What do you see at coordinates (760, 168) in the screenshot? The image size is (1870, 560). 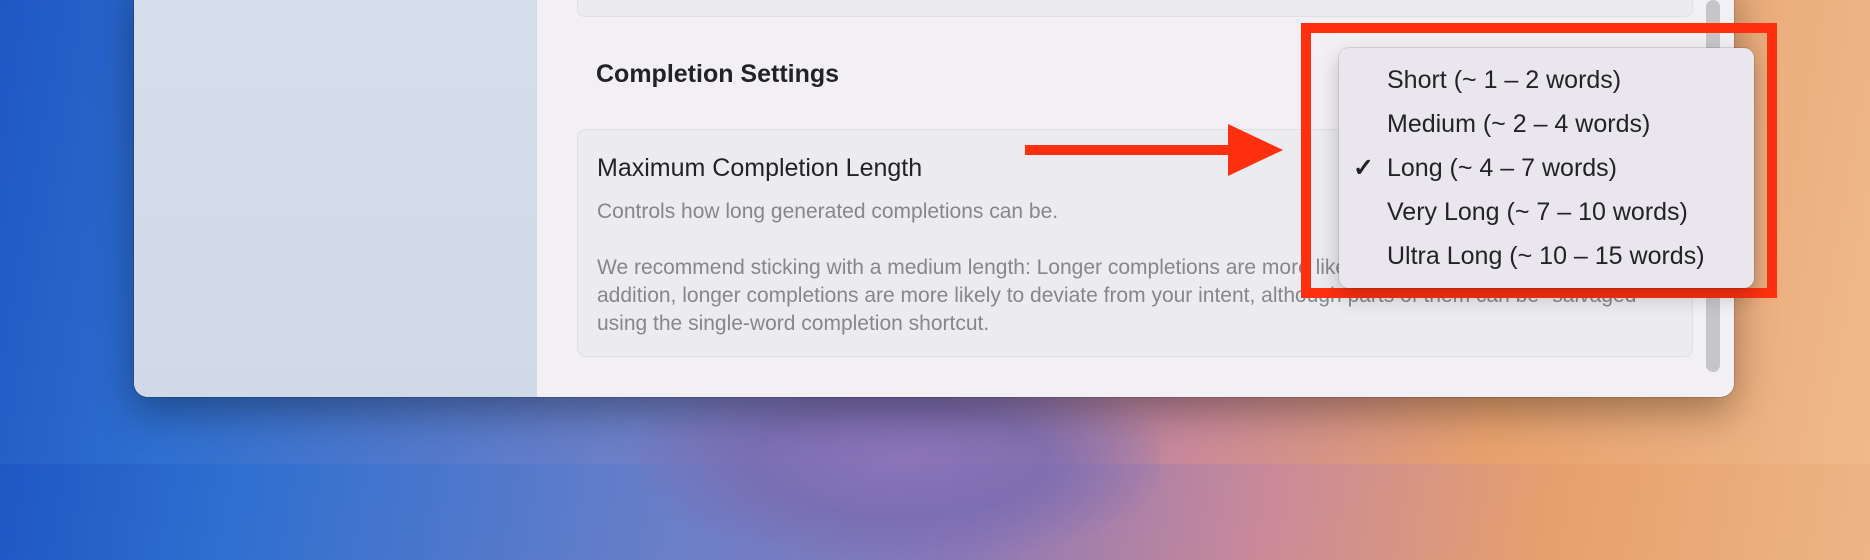 I see `setting-title: Maximum Completion Length` at bounding box center [760, 168].